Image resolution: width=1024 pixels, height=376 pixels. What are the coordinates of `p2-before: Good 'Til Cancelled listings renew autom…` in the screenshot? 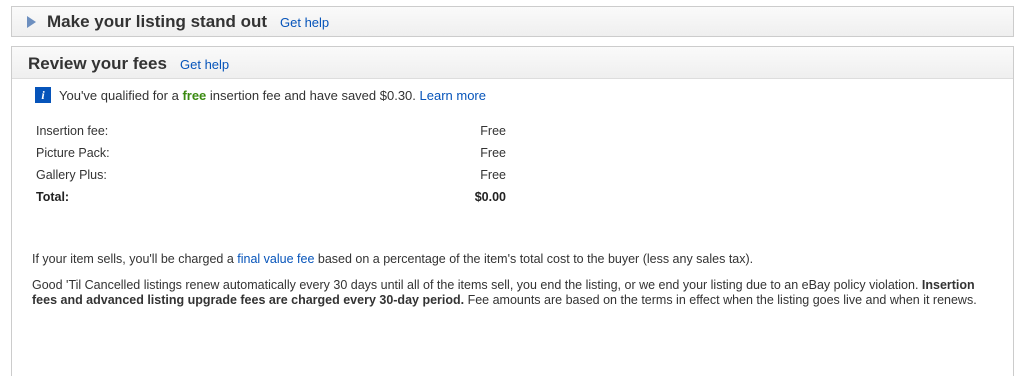 It's located at (477, 285).